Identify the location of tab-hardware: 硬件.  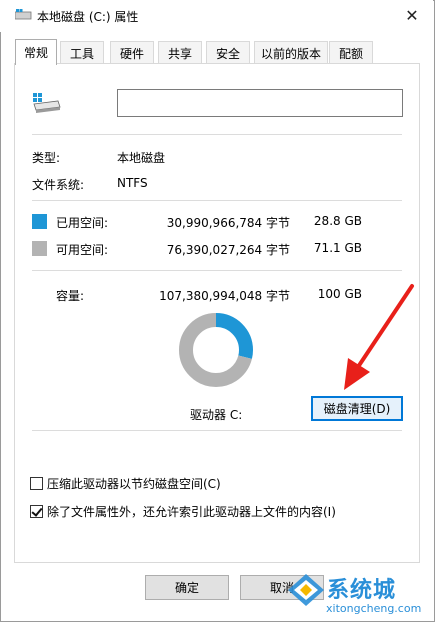
(132, 52).